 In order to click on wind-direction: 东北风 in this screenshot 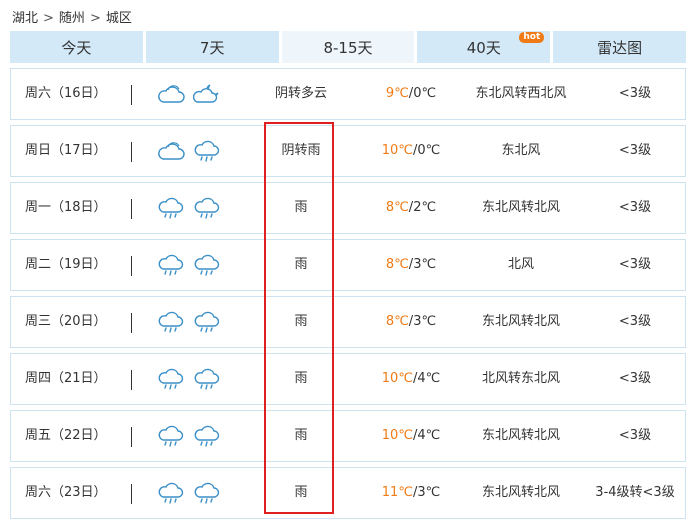, I will do `click(521, 150)`.